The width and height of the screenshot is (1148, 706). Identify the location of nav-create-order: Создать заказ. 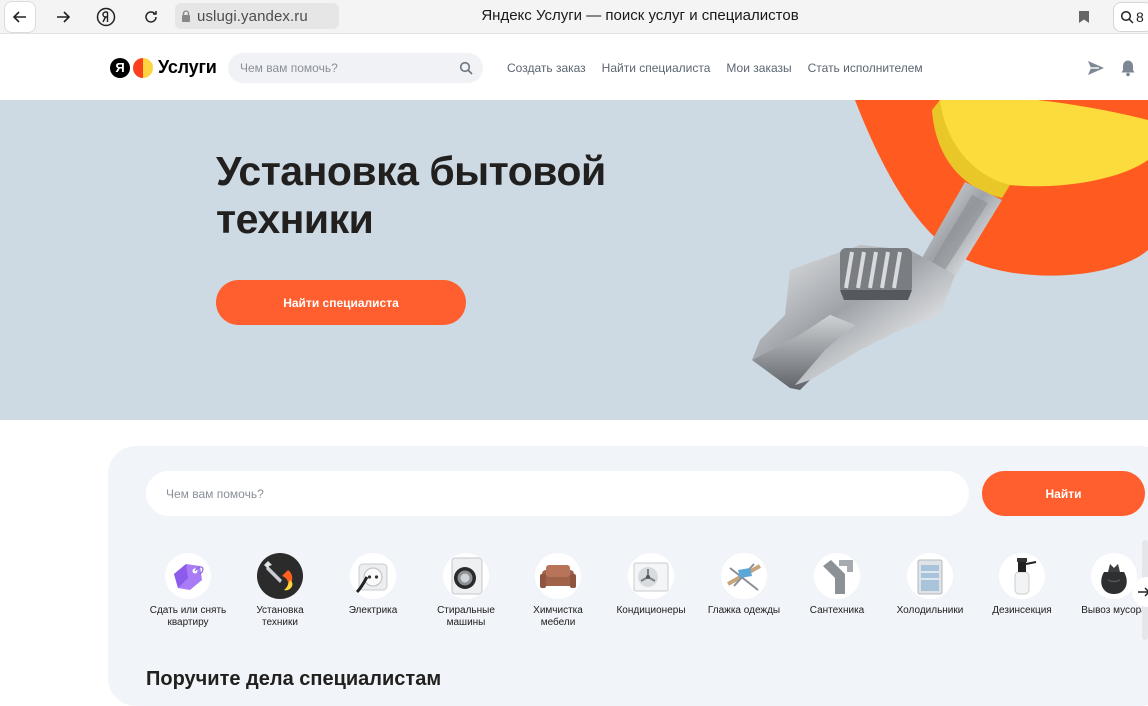
(546, 68).